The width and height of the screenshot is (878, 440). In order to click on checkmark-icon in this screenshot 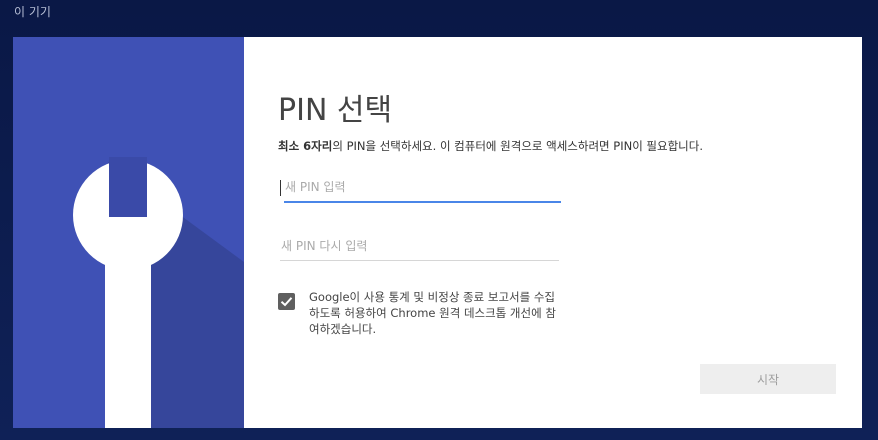, I will do `click(286, 302)`.